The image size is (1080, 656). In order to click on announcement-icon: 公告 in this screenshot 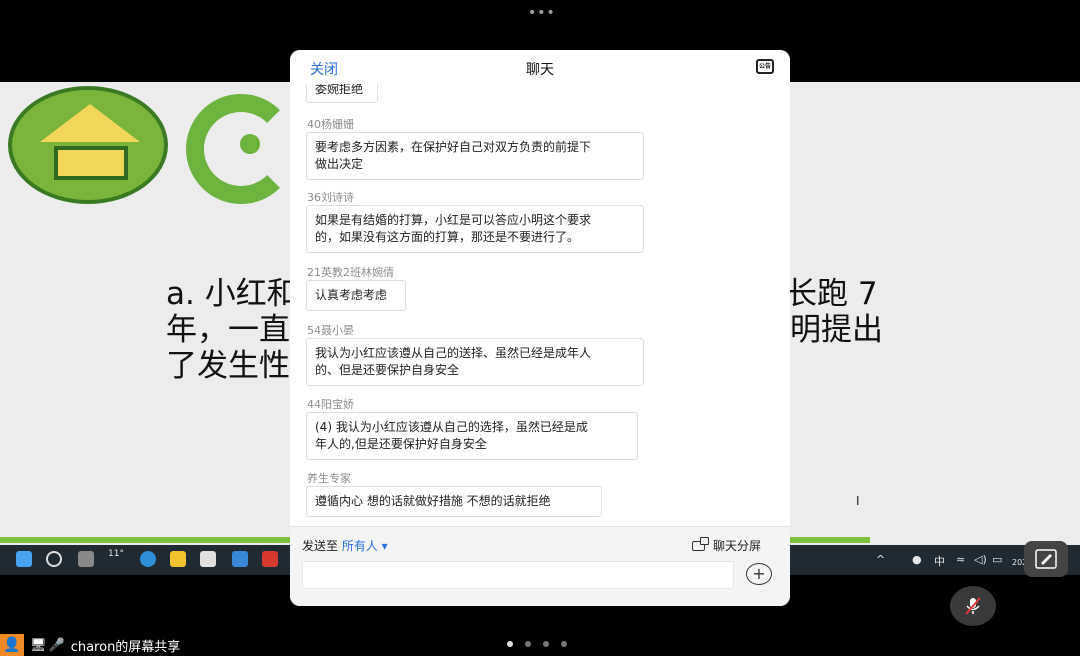, I will do `click(765, 66)`.